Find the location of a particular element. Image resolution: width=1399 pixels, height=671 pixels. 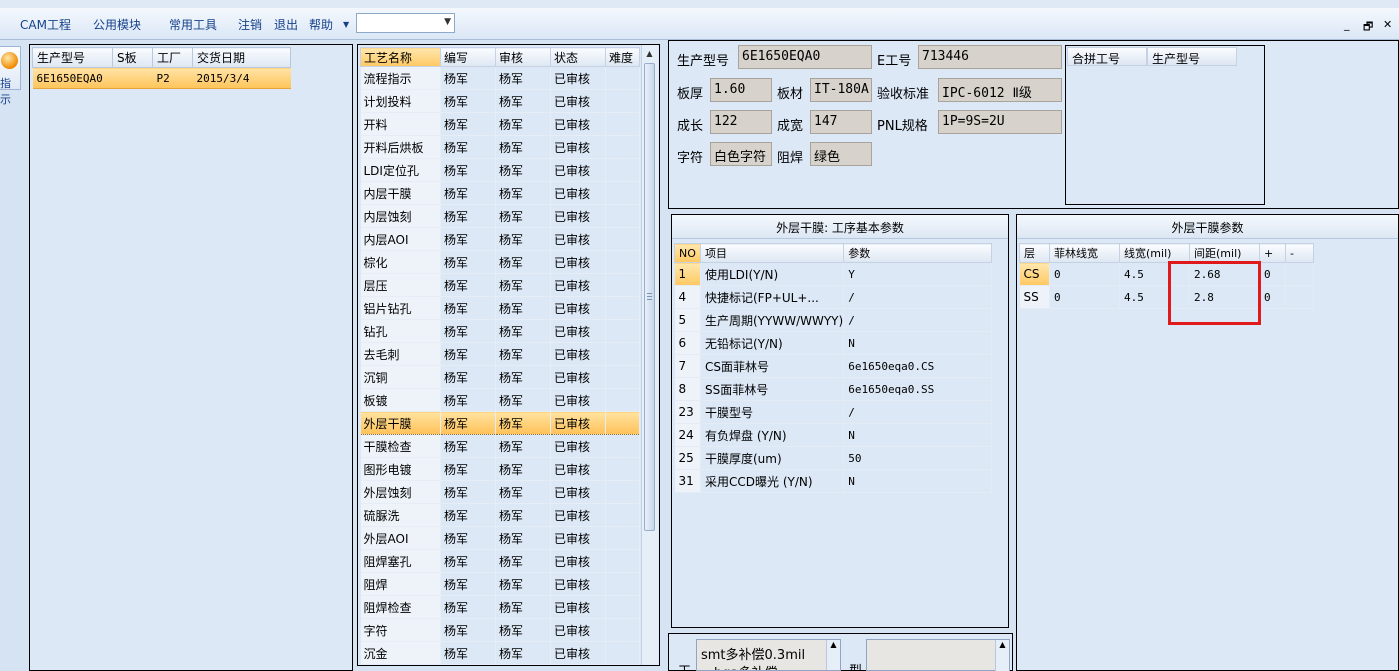

process-row: 开料后烘板 杨军 杨军 已审核 is located at coordinates (500, 147).